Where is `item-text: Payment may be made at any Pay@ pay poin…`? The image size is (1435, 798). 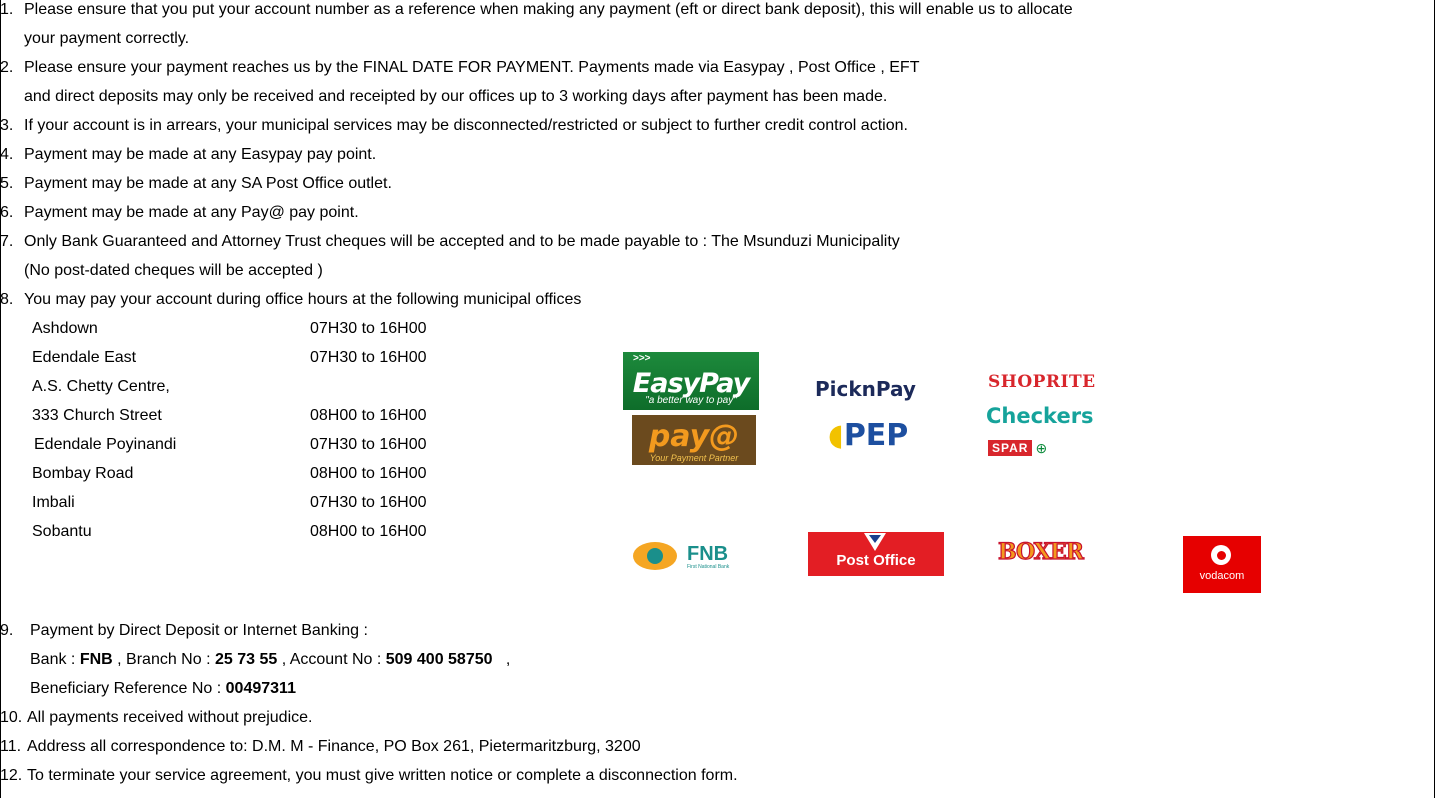
item-text: Payment may be made at any Pay@ pay poin… is located at coordinates (191, 212).